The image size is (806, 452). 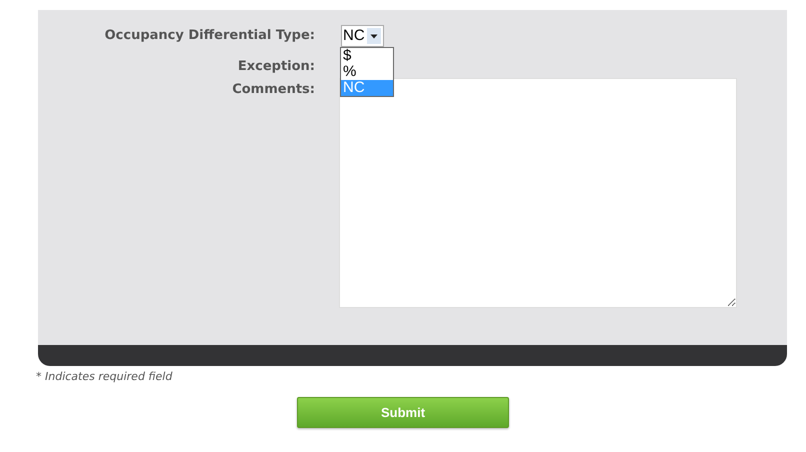 I want to click on field-label: Comments:, so click(x=273, y=90).